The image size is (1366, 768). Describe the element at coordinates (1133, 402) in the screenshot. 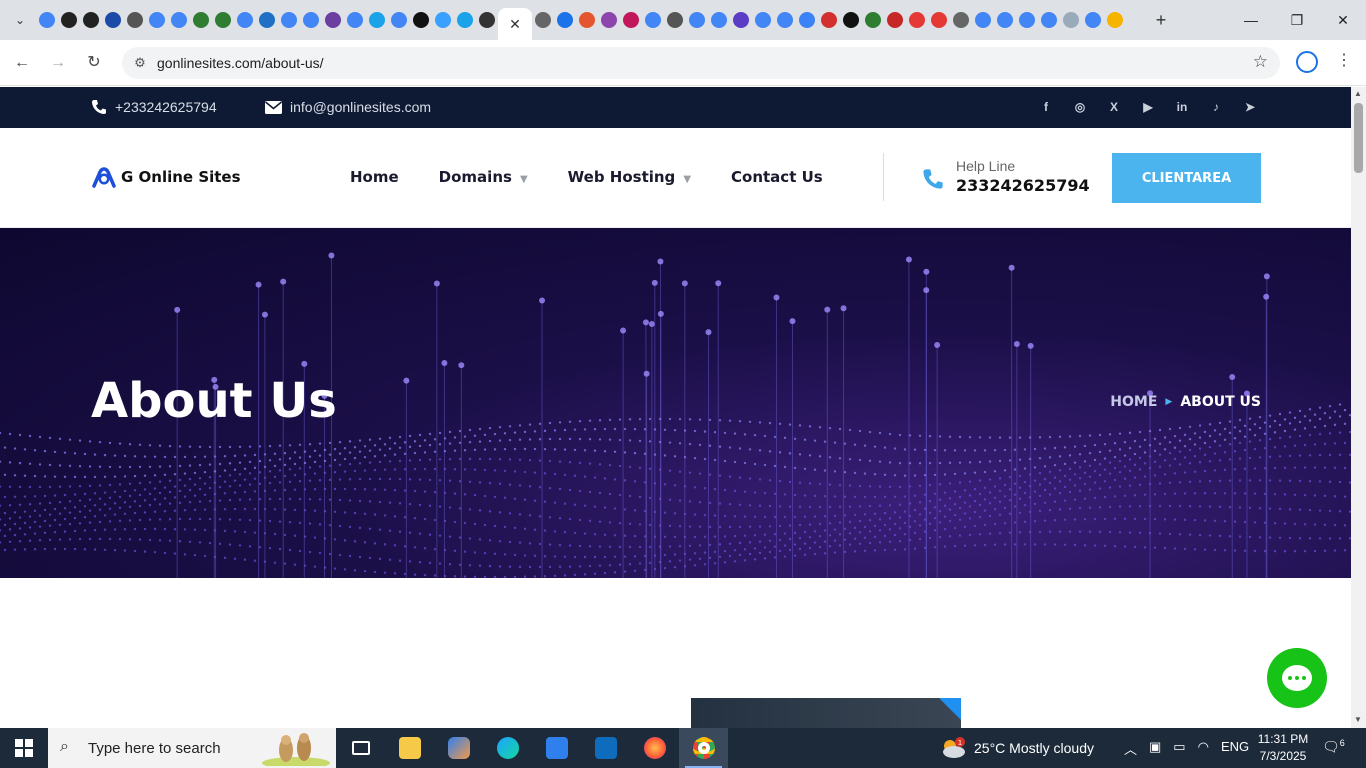

I see `breadcrumb-home: HOME` at that location.